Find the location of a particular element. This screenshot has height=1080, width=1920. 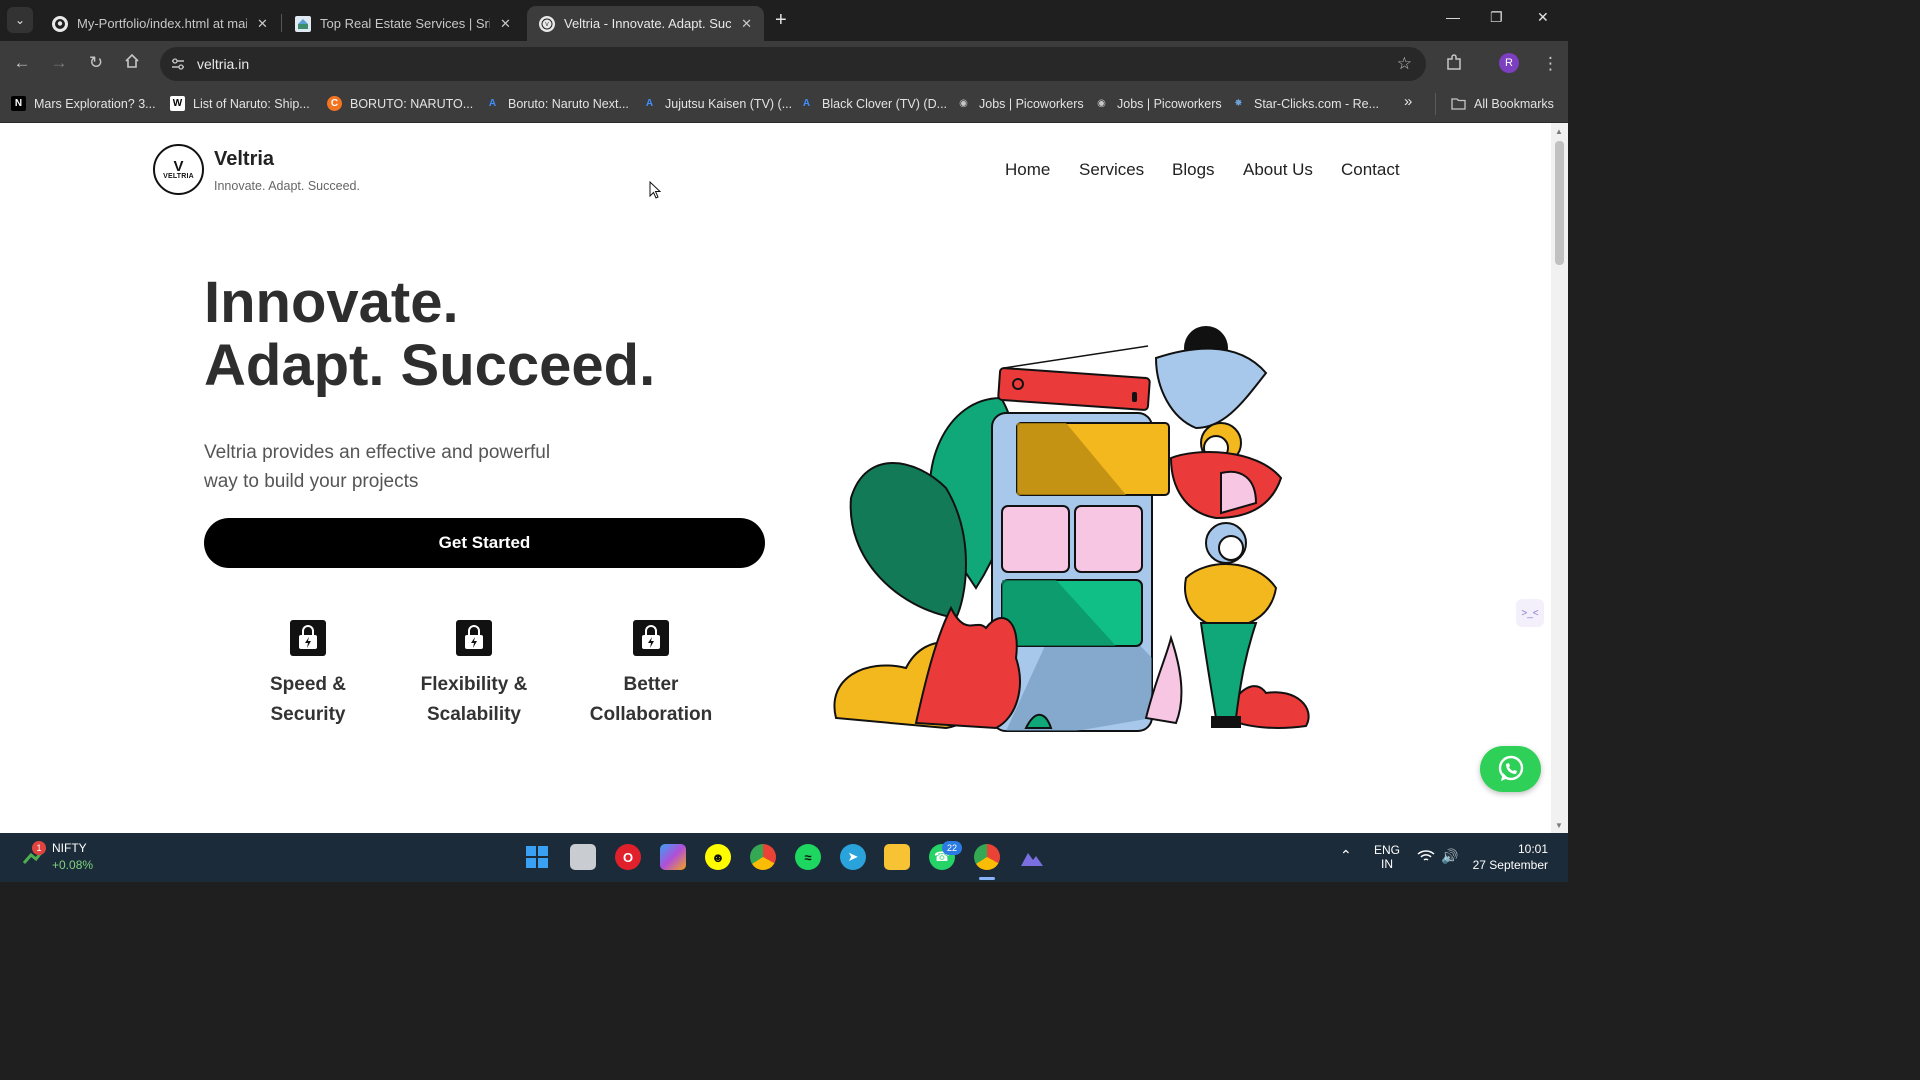

new-tab-plus-icon: + is located at coordinates (781, 20).